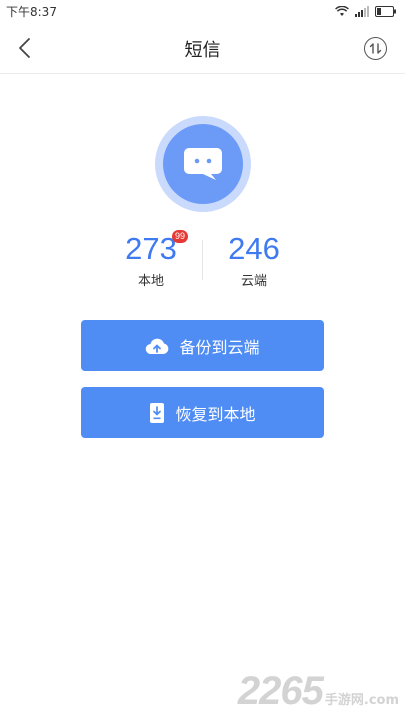 The height and width of the screenshot is (720, 405). What do you see at coordinates (381, 700) in the screenshot?
I see `watermark-domain: .com` at bounding box center [381, 700].